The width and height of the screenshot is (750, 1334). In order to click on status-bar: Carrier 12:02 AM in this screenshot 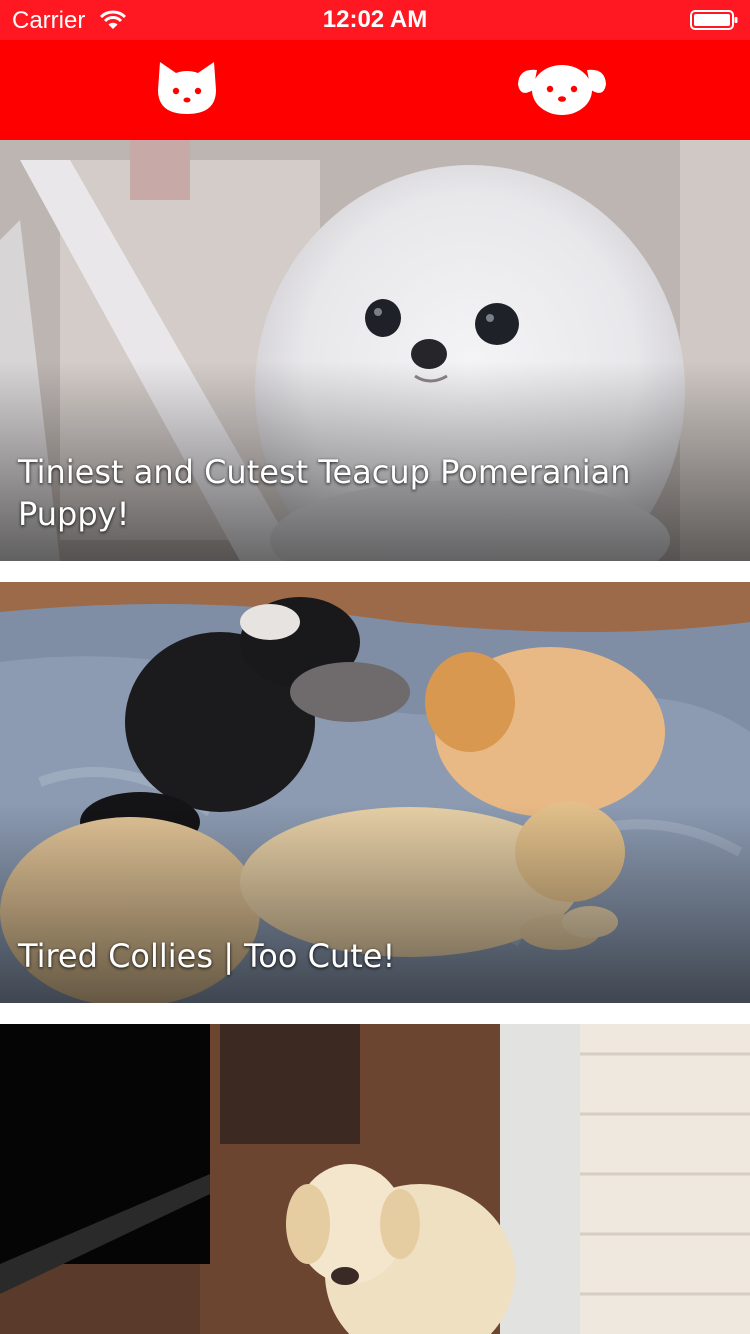, I will do `click(375, 20)`.